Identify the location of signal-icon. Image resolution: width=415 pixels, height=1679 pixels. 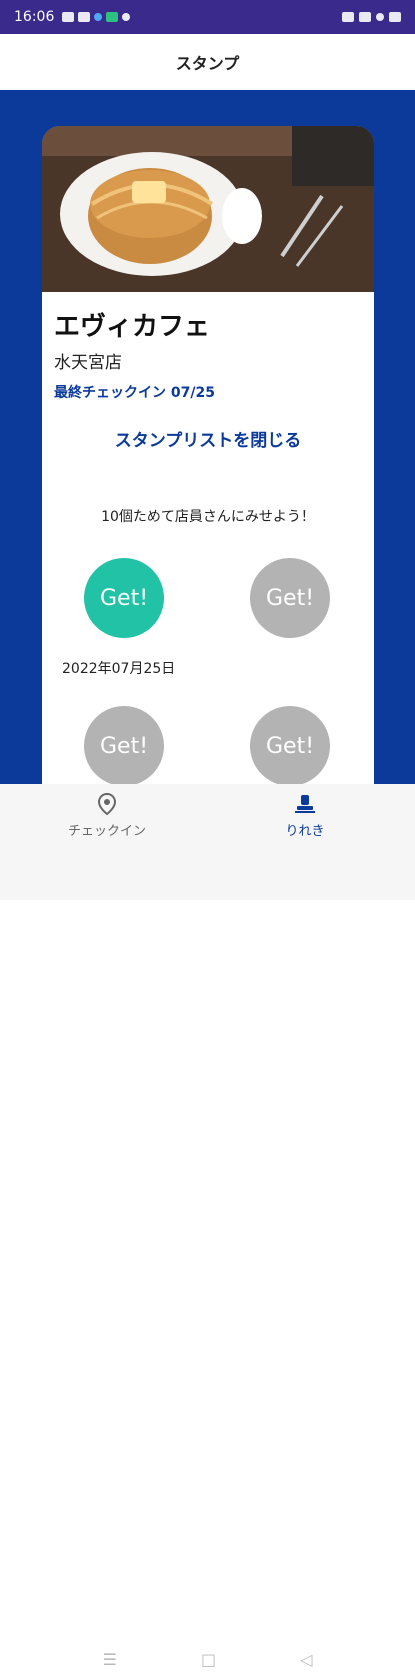
(68, 17).